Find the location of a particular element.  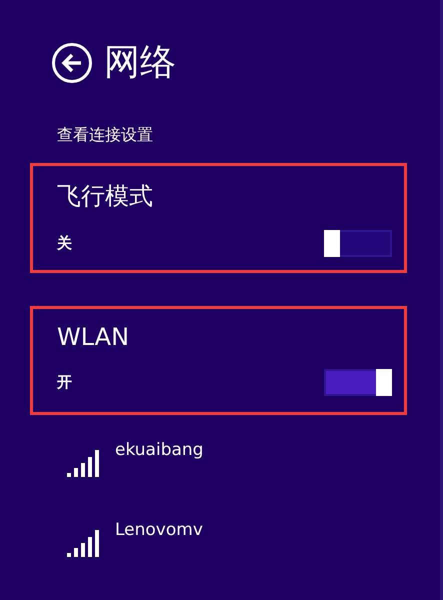

network-name: ekuaibang is located at coordinates (159, 450).